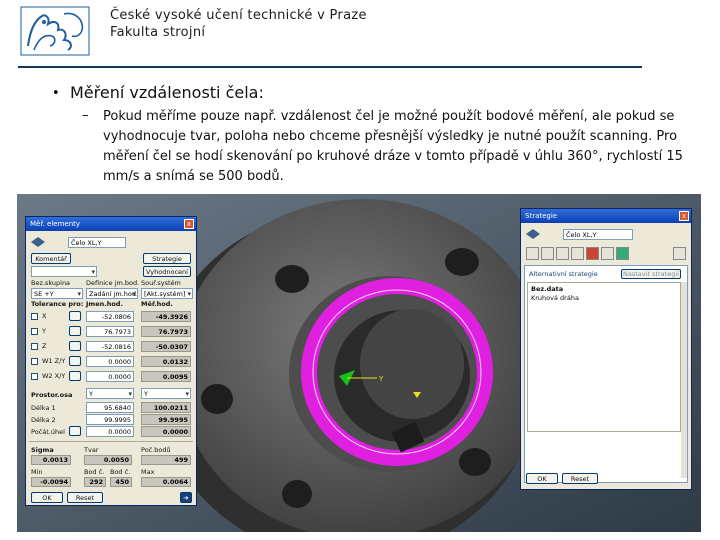 The height and width of the screenshot is (540, 720). What do you see at coordinates (110, 393) in the screenshot?
I see `space-axis-select: Y` at bounding box center [110, 393].